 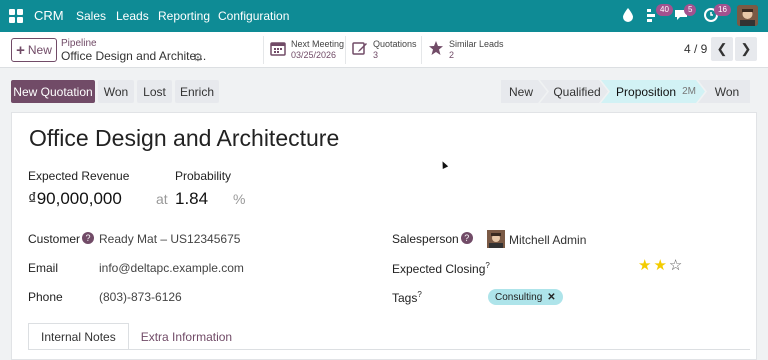 I want to click on pager-previous-button: ❮, so click(x=722, y=49).